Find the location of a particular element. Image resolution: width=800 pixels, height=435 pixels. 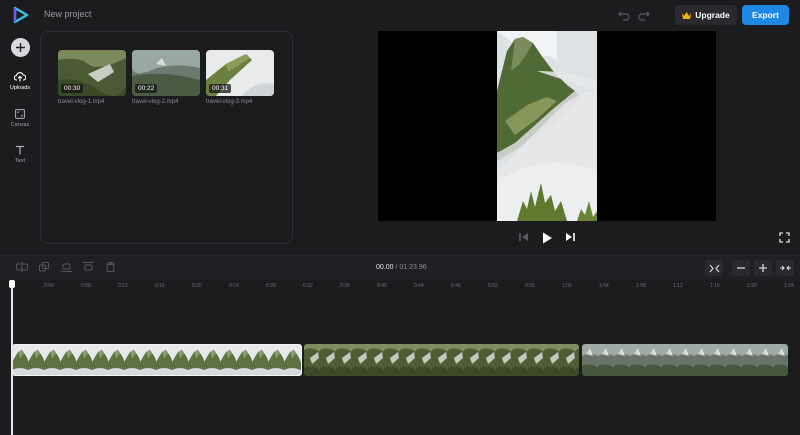

tick-label: 0:20 is located at coordinates (197, 286).